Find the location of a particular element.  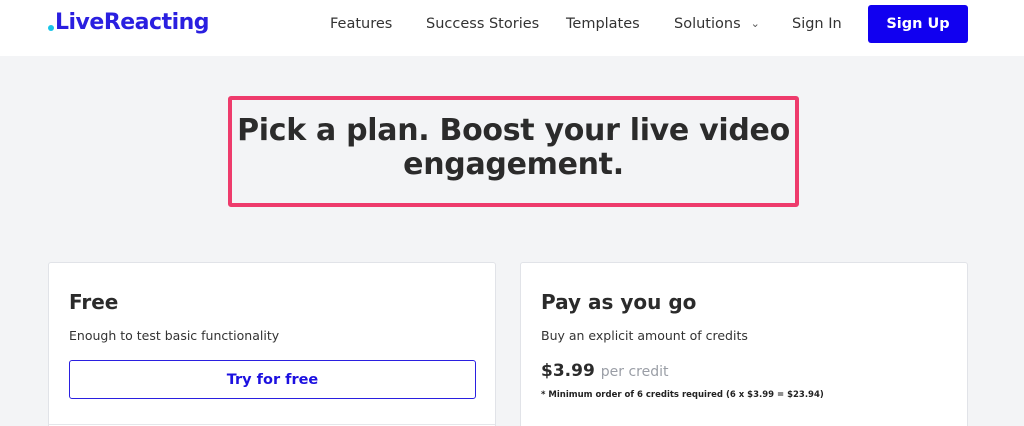

plan-name: Pay as you go is located at coordinates (619, 302).